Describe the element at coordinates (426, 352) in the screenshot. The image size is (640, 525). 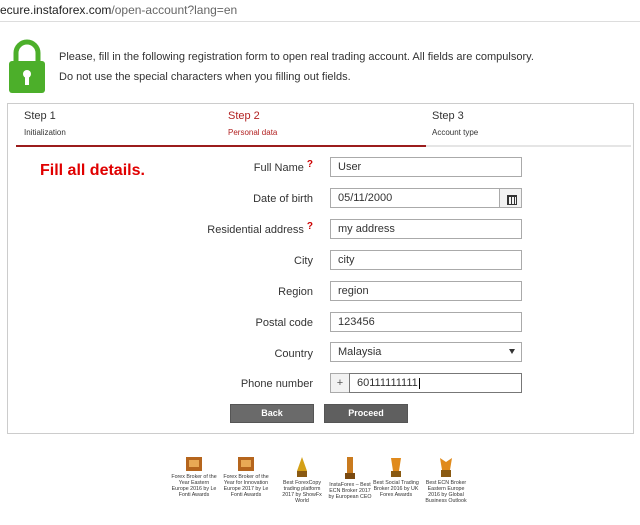
I see `country-select: Malaysia` at that location.